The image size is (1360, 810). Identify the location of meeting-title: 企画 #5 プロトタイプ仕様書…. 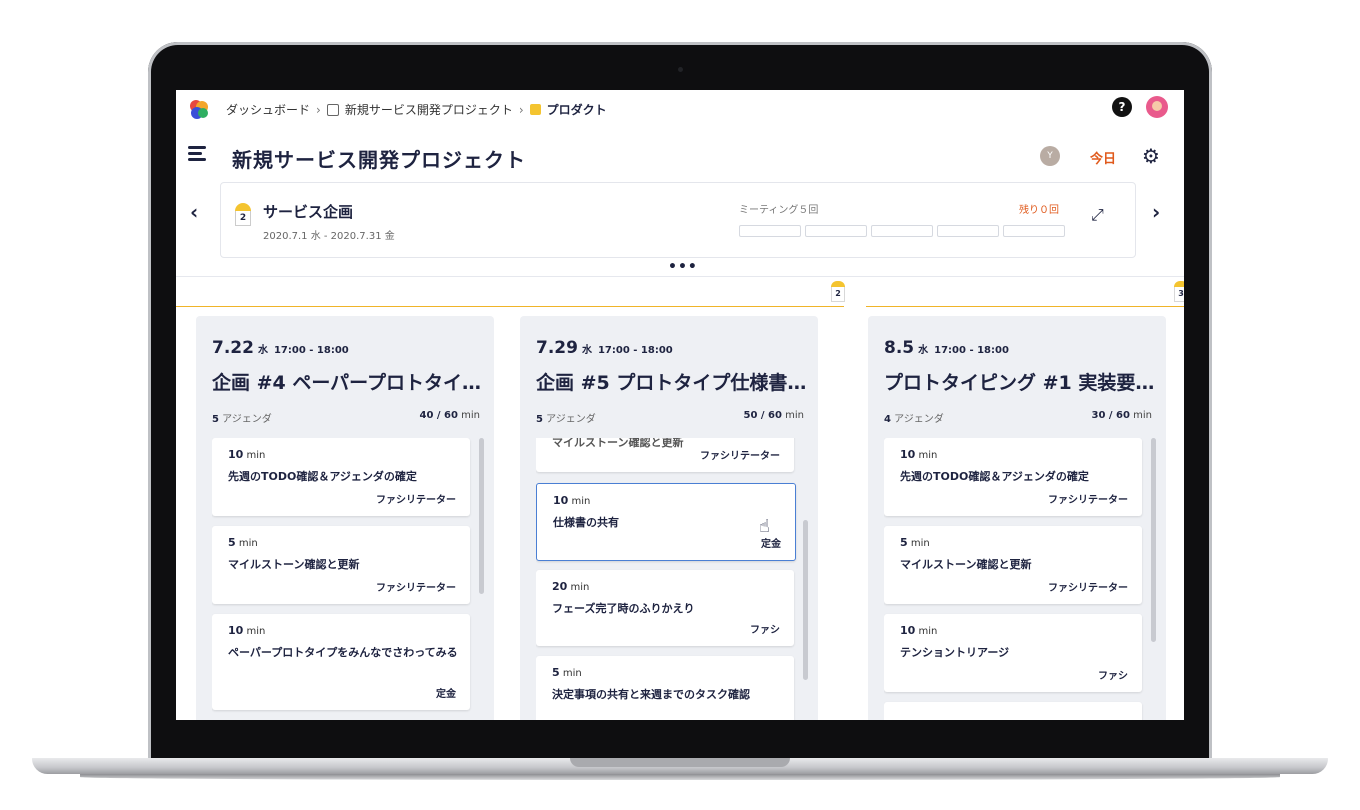
(676, 381).